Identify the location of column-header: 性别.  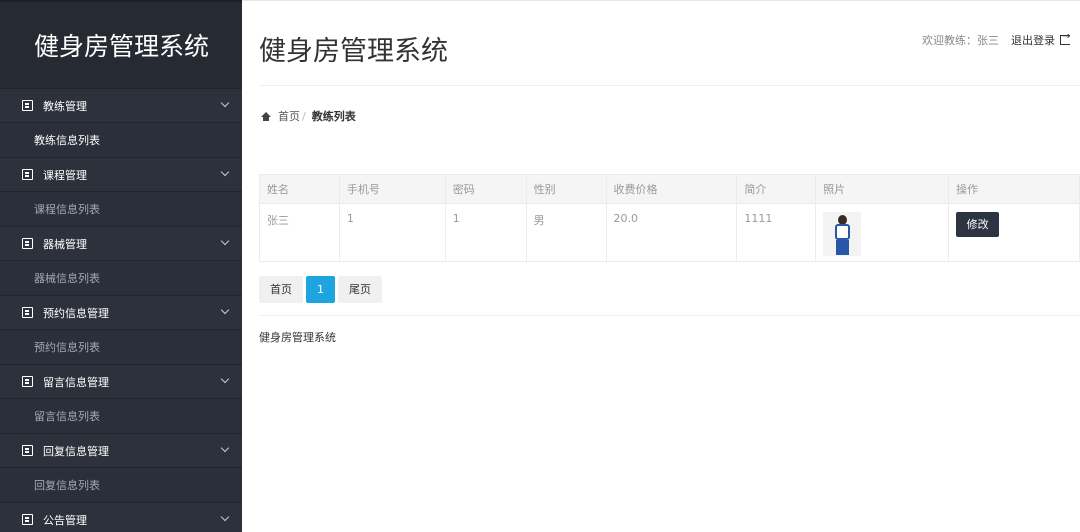
(566, 189).